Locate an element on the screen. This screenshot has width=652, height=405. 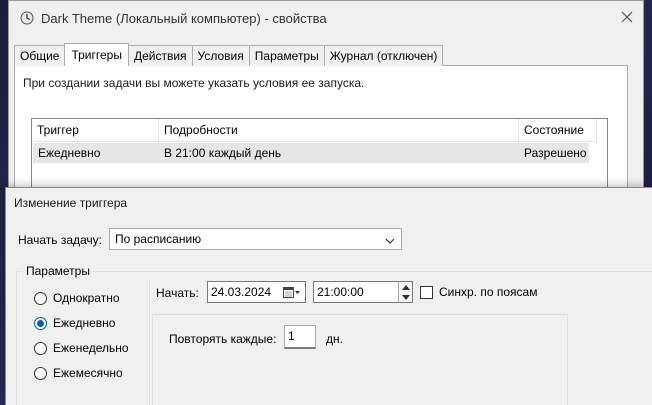
cell-status: Разрешено is located at coordinates (555, 153).